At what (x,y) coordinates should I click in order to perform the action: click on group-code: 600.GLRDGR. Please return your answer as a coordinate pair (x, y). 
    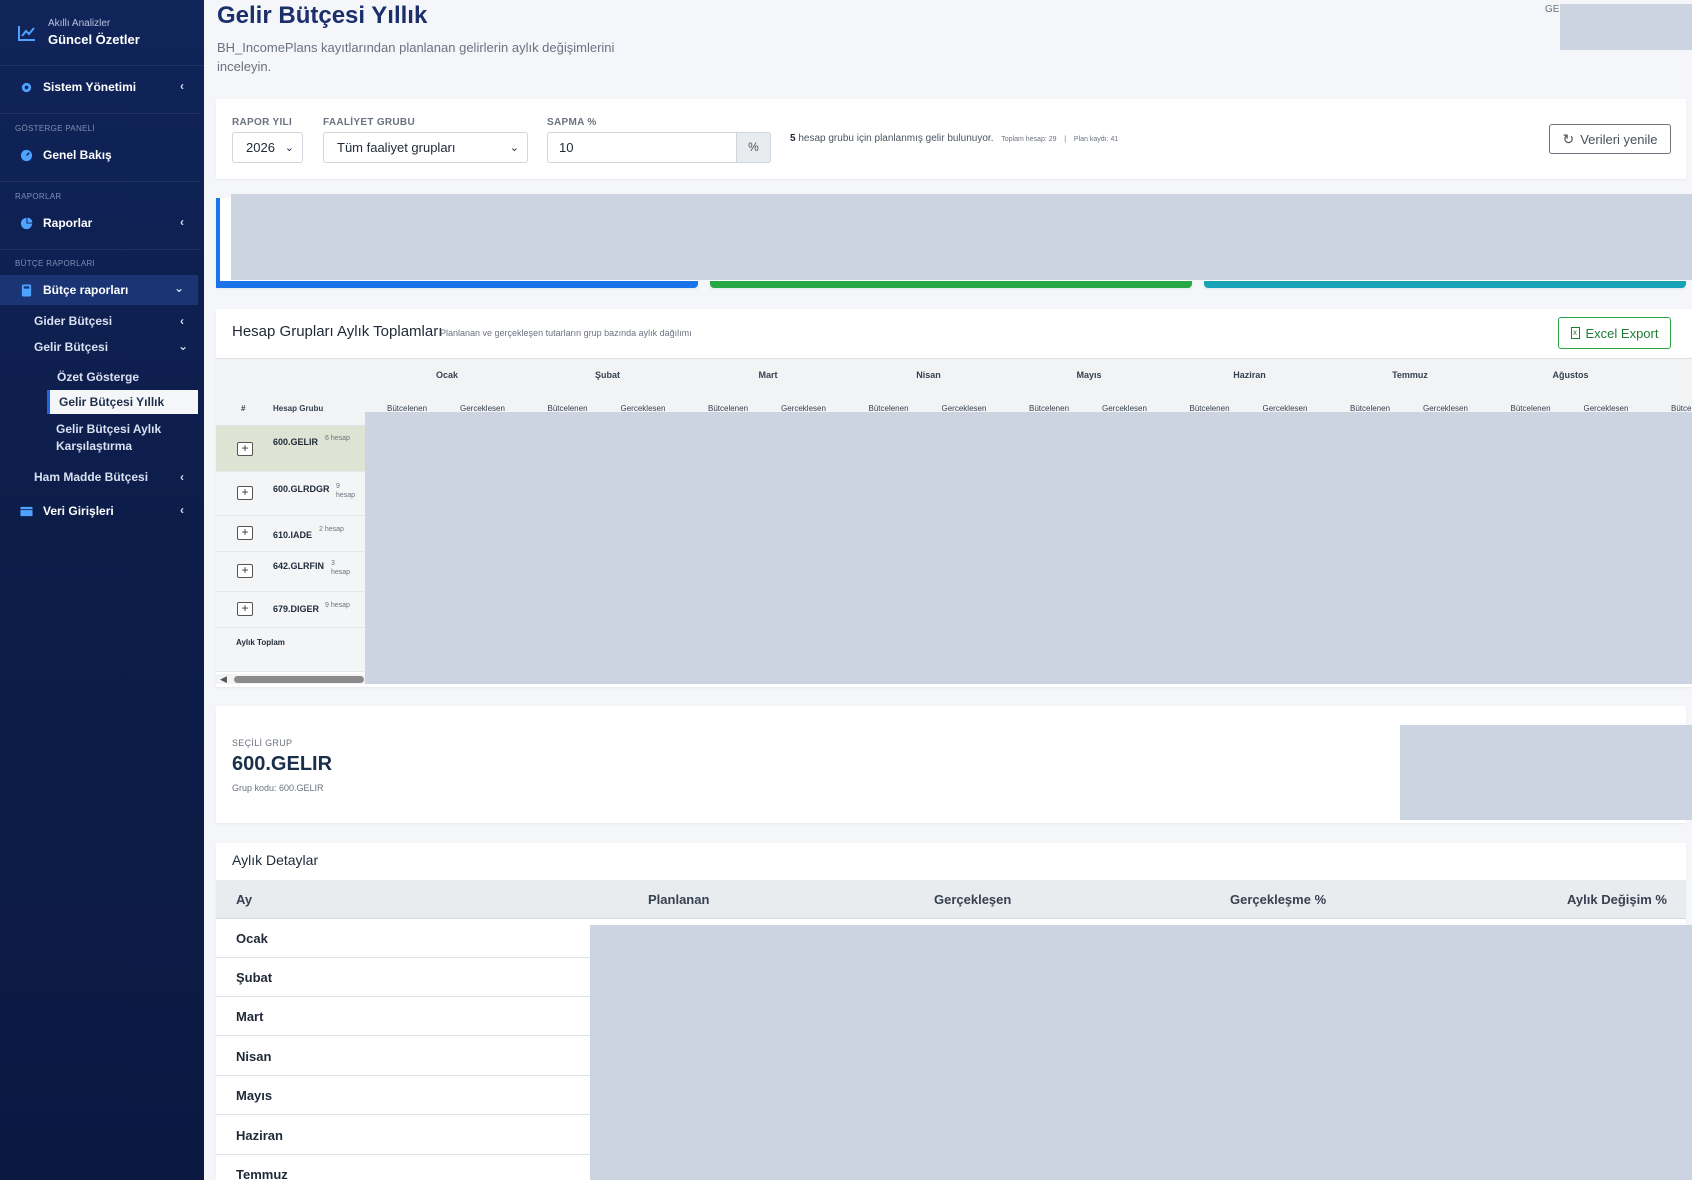
    Looking at the image, I should click on (301, 489).